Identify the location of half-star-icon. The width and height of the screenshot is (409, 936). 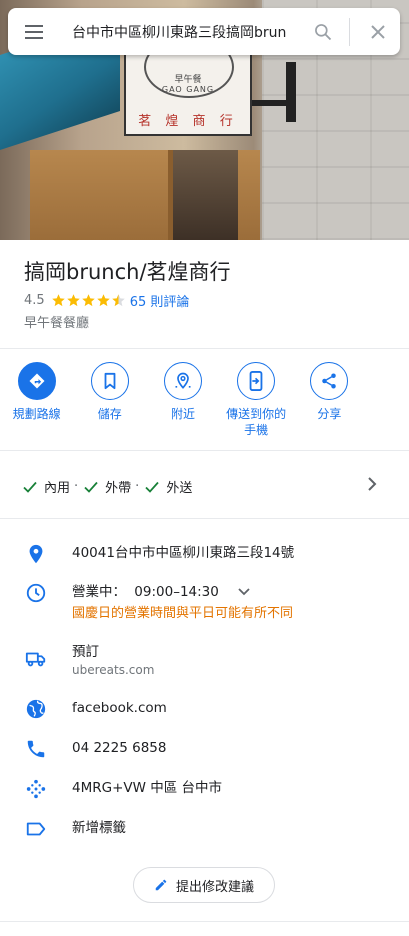
(118, 300).